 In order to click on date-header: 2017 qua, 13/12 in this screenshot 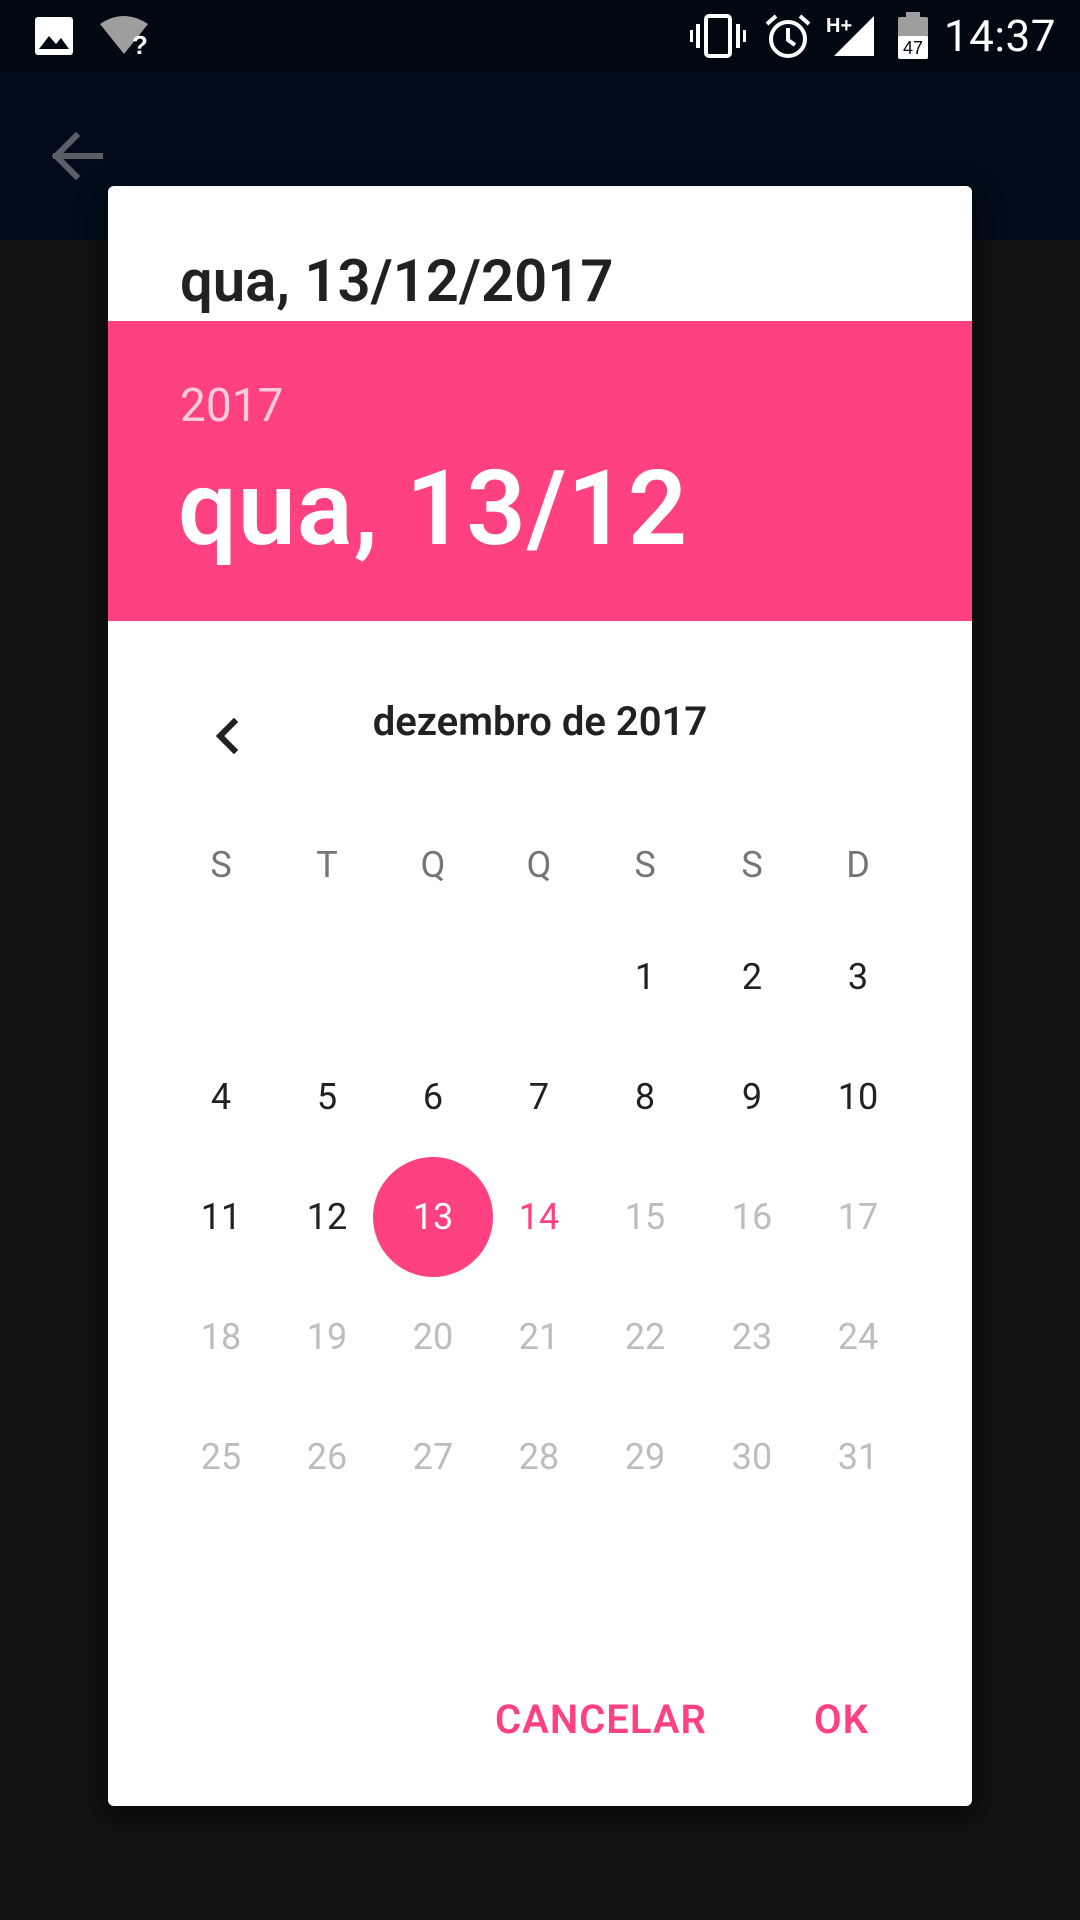, I will do `click(540, 471)`.